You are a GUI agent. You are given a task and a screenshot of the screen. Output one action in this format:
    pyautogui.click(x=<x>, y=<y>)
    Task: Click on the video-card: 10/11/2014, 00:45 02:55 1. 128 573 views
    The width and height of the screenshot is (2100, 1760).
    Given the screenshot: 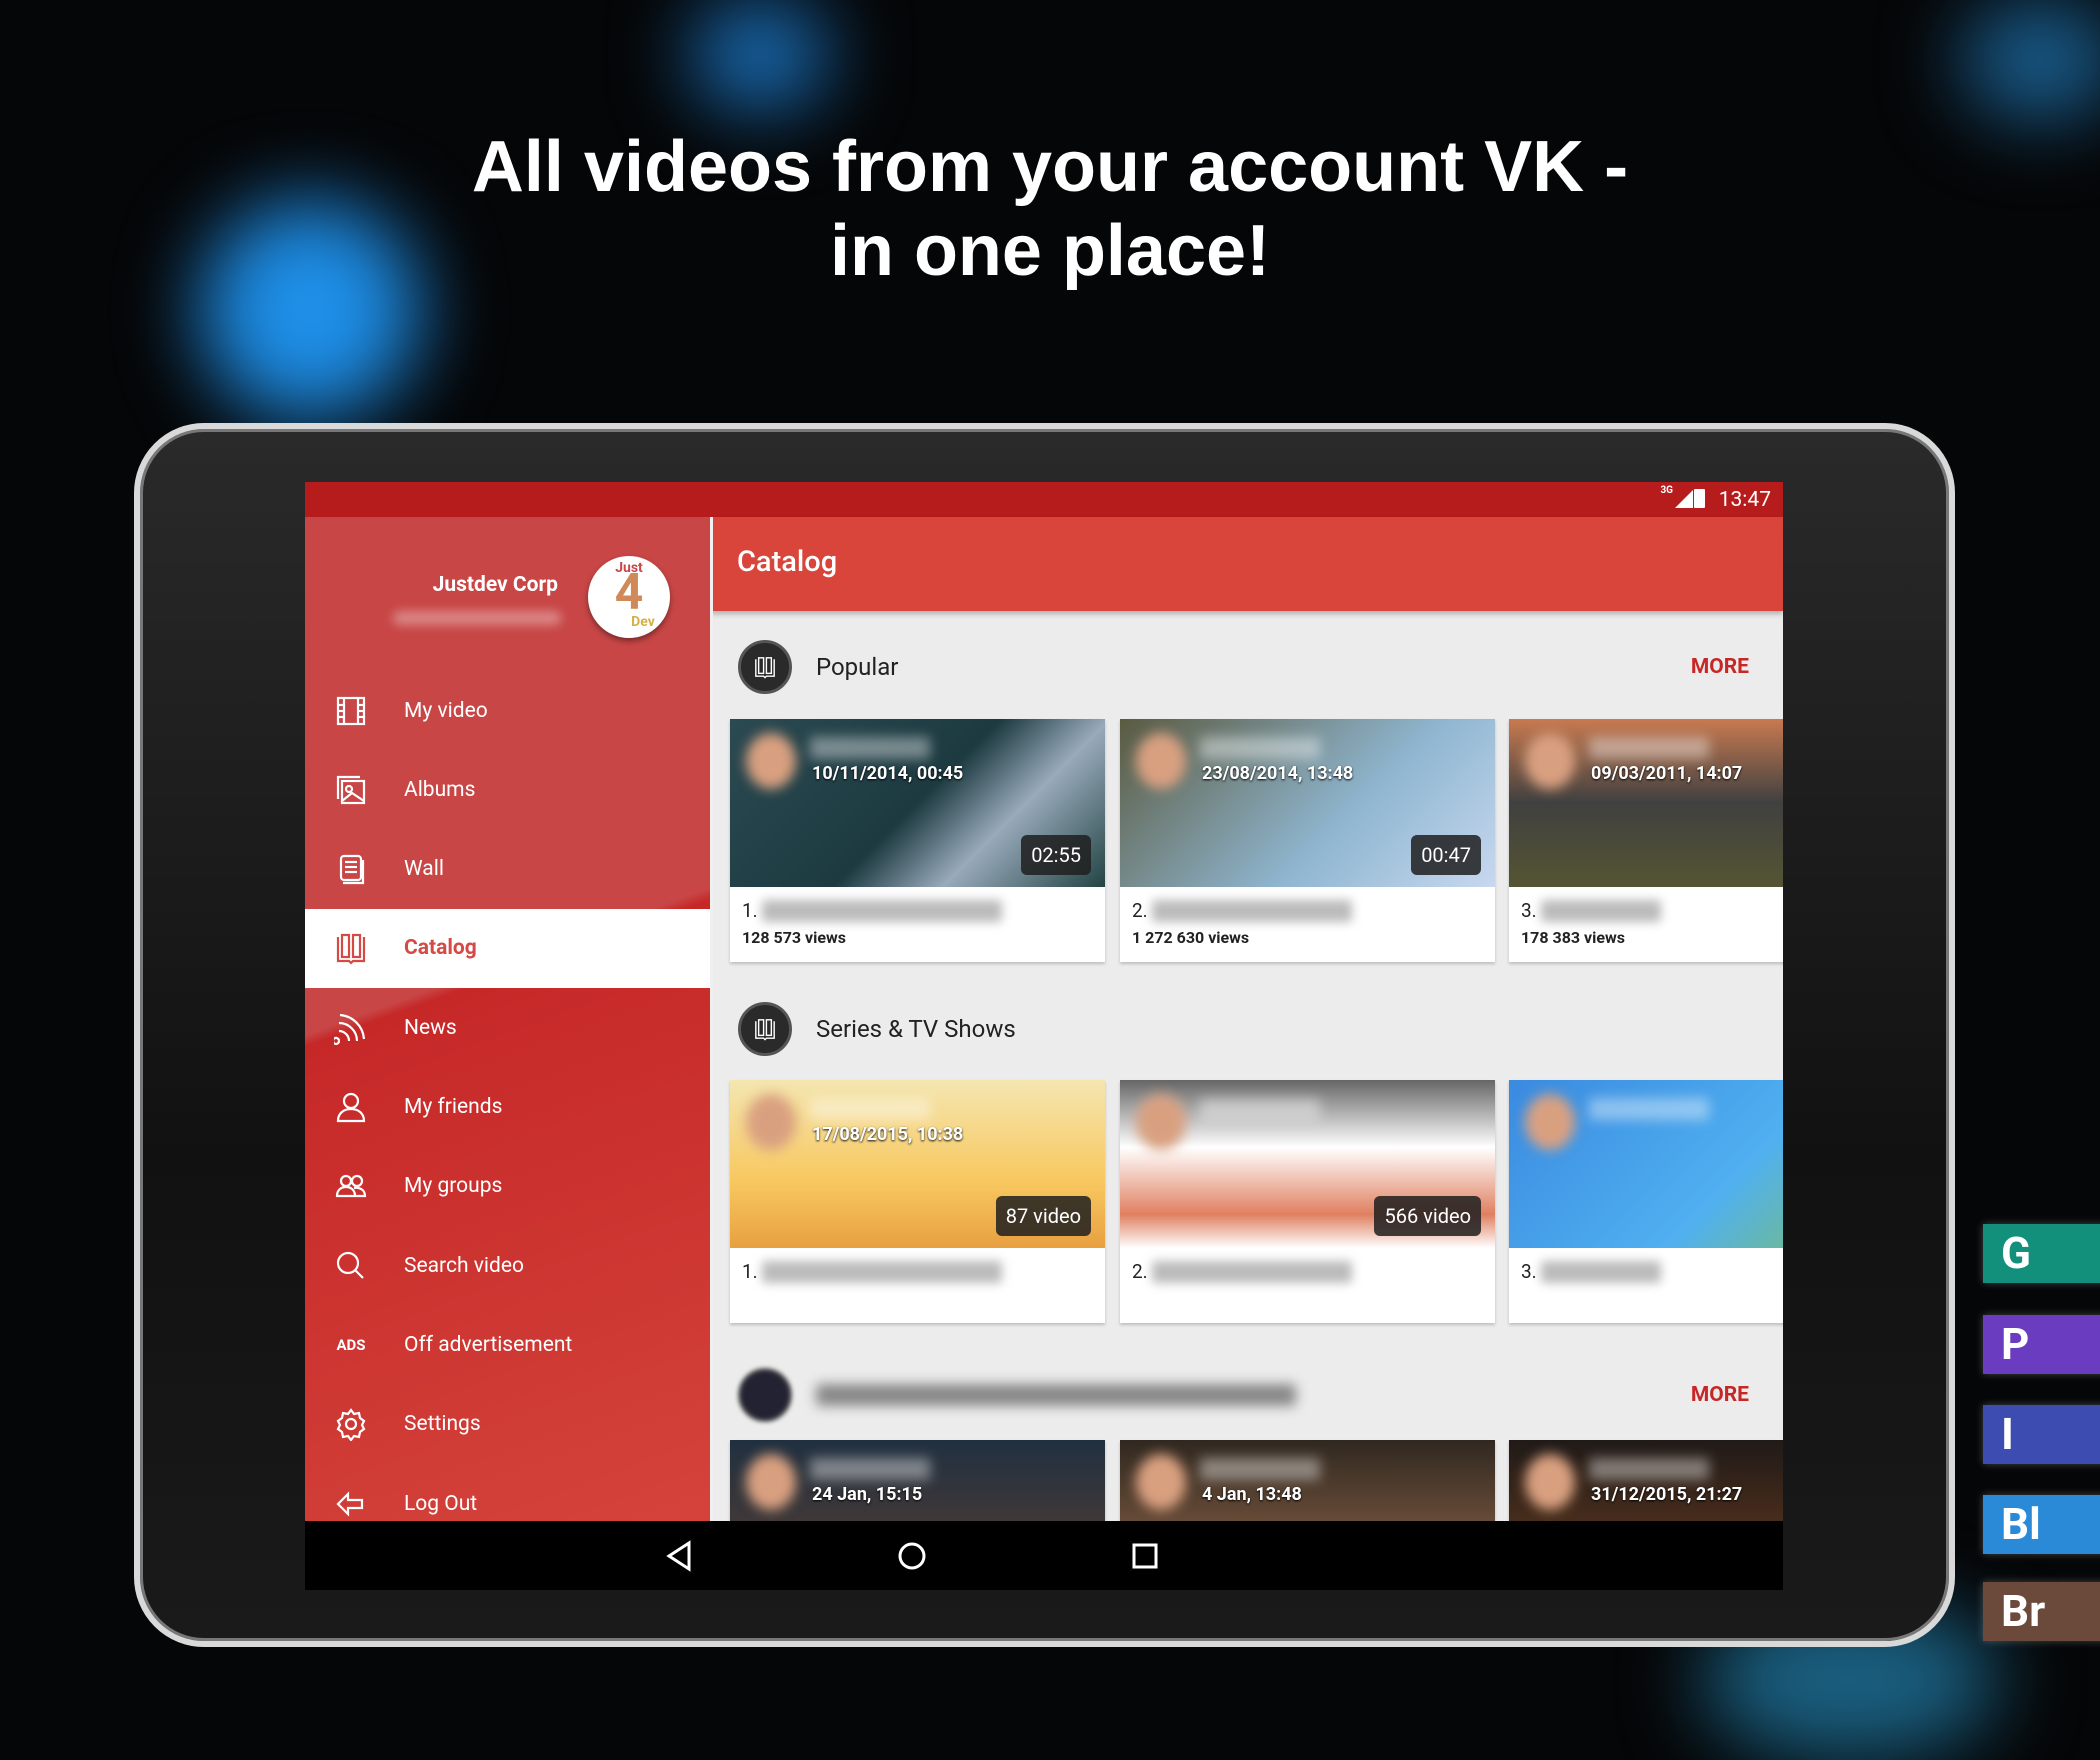 What is the action you would take?
    pyautogui.click(x=917, y=840)
    